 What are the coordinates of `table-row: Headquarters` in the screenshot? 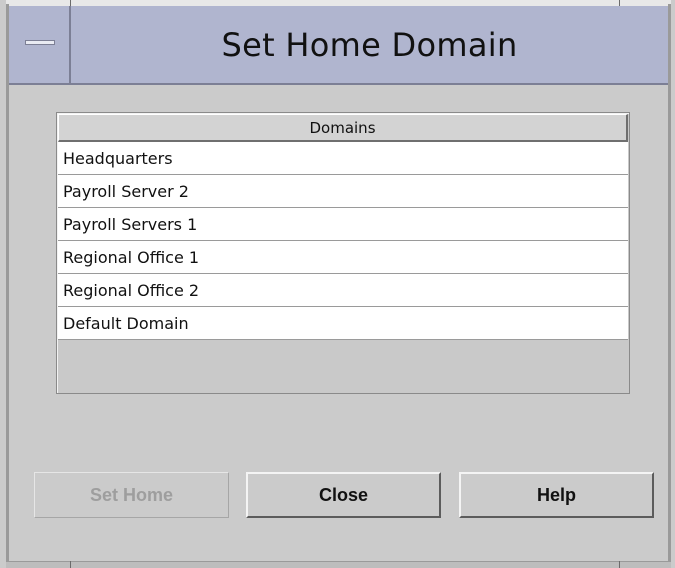 It's located at (343, 158).